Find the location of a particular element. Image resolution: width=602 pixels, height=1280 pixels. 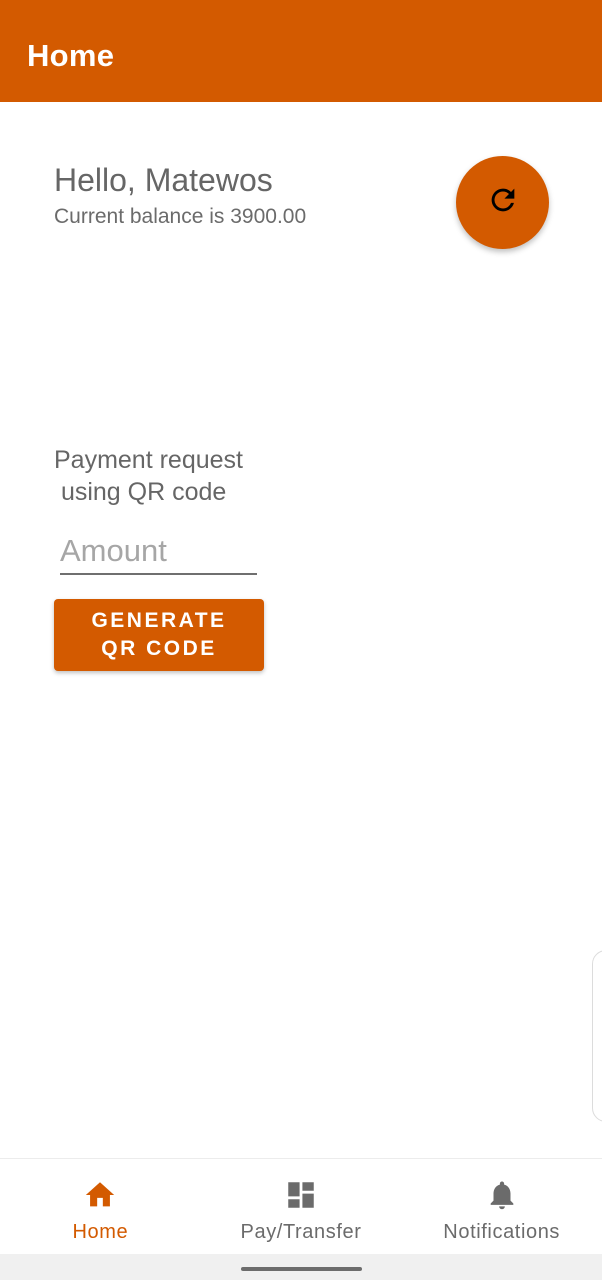

refresh-icon is located at coordinates (503, 202).